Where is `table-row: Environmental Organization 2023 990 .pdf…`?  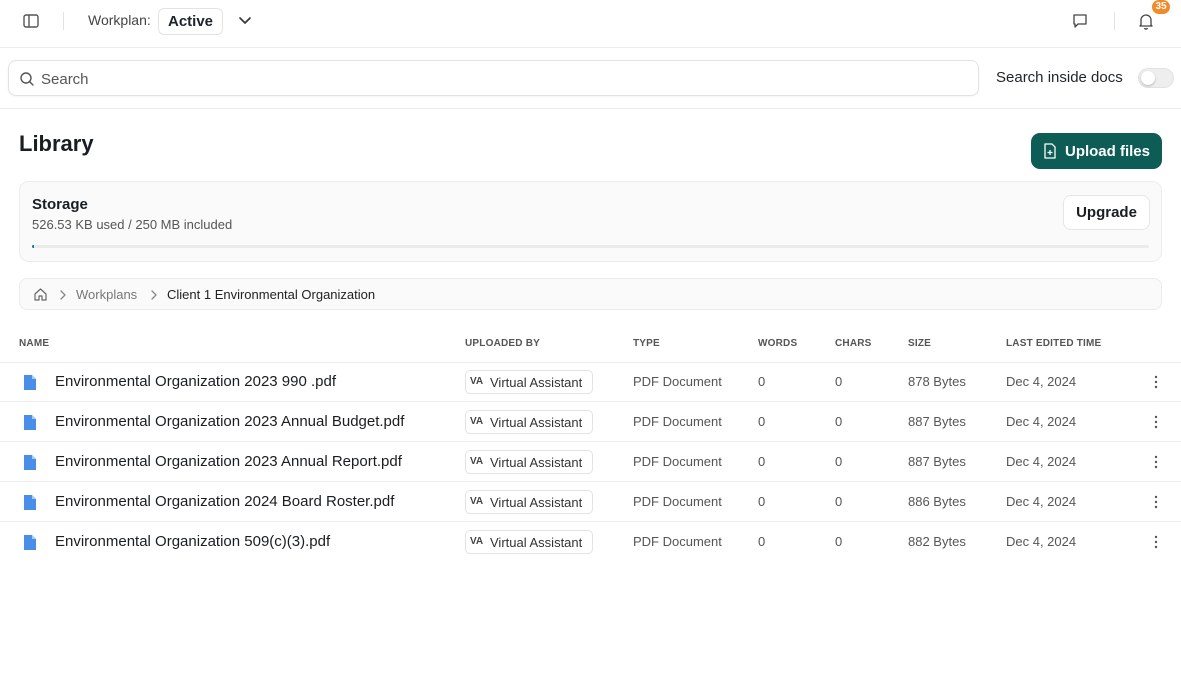
table-row: Environmental Organization 2023 990 .pdf… is located at coordinates (590, 382).